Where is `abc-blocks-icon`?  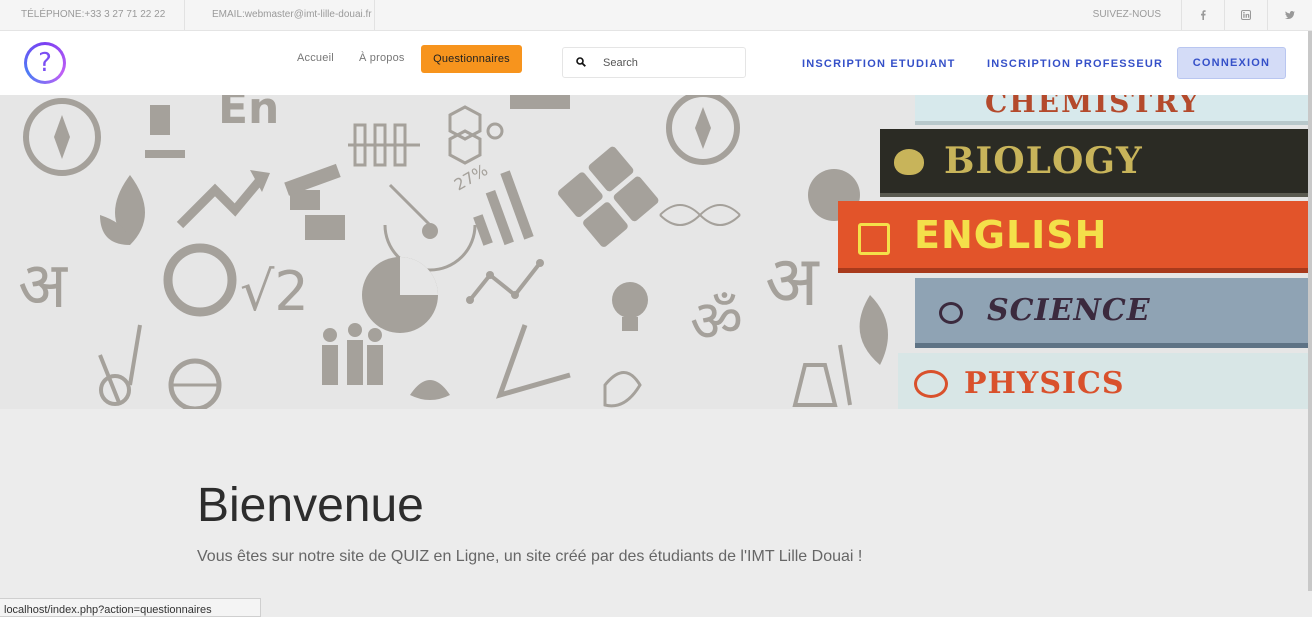
abc-blocks-icon is located at coordinates (874, 239).